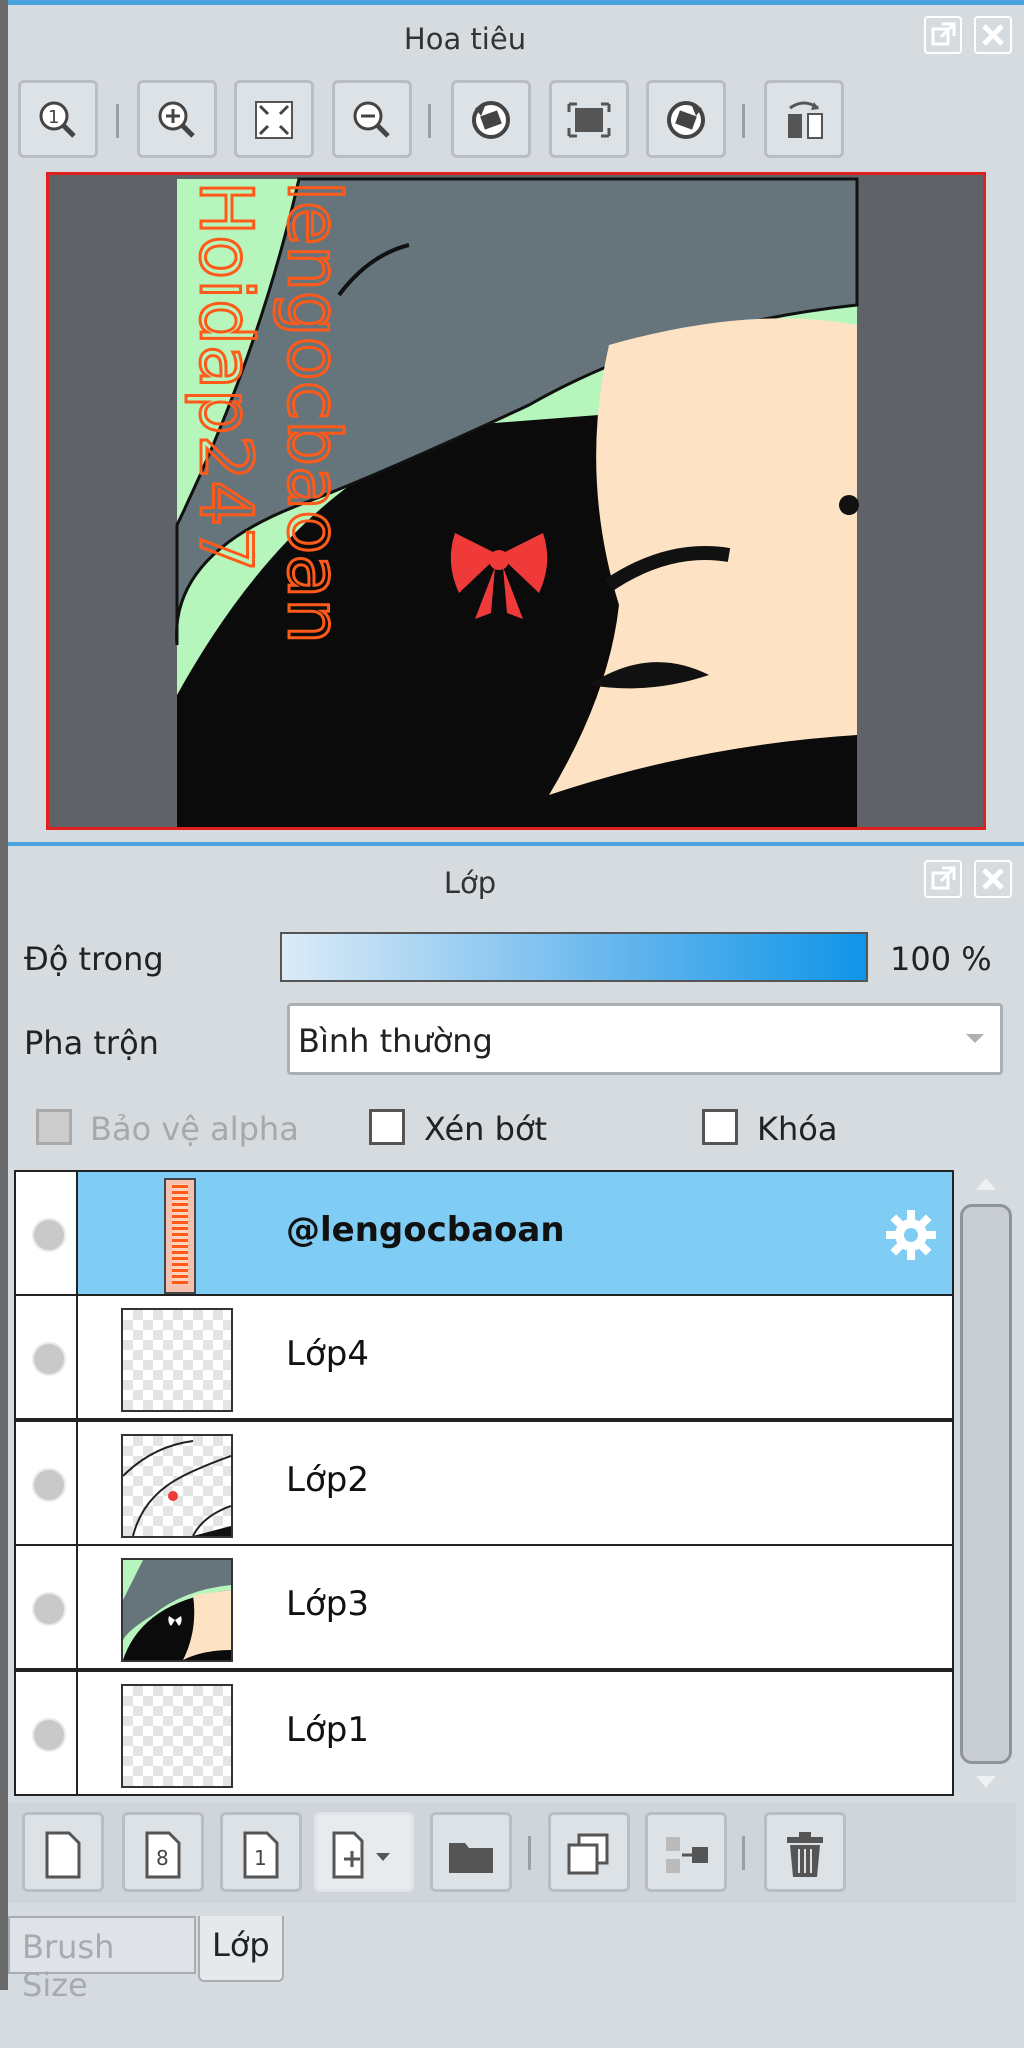 The width and height of the screenshot is (1024, 2048). Describe the element at coordinates (102, 1960) in the screenshot. I see `tab-brush-size: Brush Size` at that location.